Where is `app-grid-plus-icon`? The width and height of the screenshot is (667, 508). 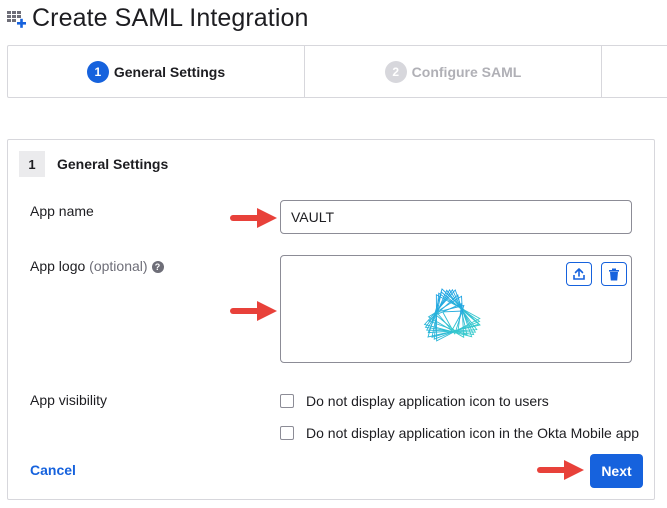
app-grid-plus-icon is located at coordinates (18, 18).